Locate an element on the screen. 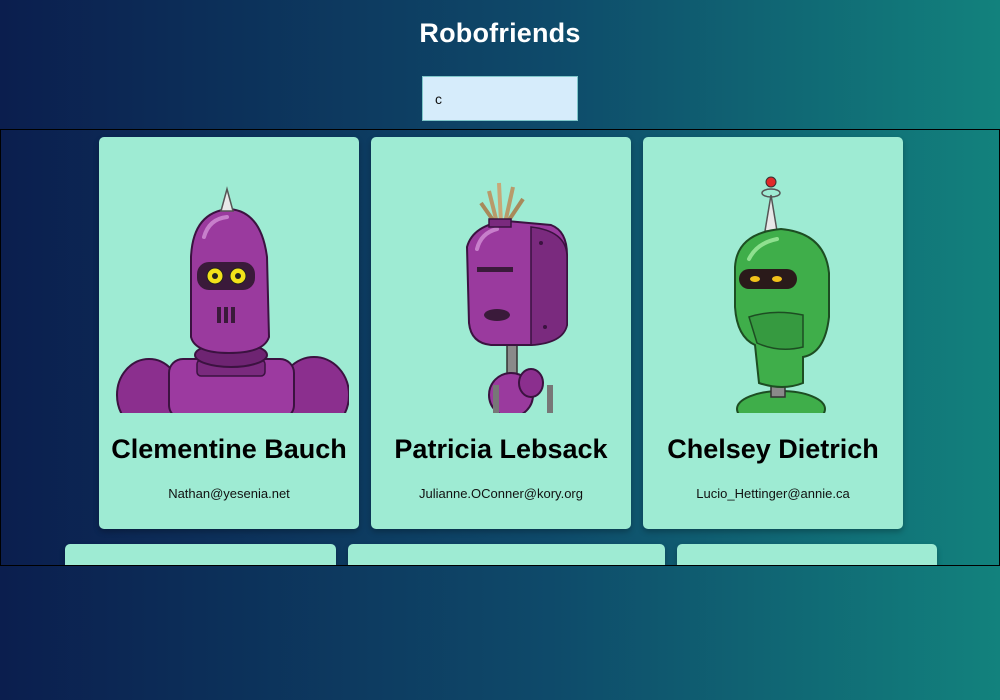 This screenshot has height=700, width=1000. robot-email: Lucio_Hettinger@annie.ca is located at coordinates (773, 493).